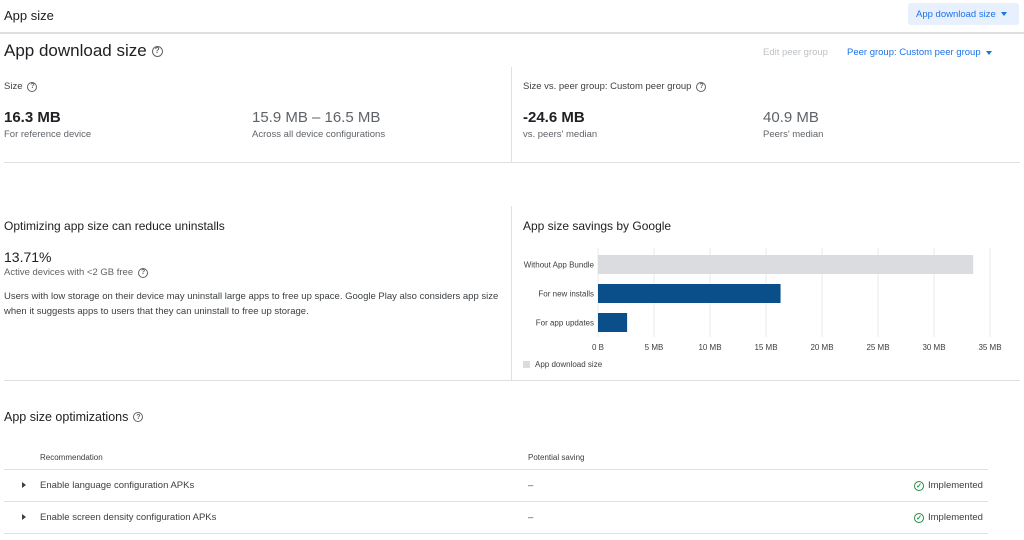 This screenshot has width=1024, height=540. I want to click on size-label: Size ?, so click(21, 86).